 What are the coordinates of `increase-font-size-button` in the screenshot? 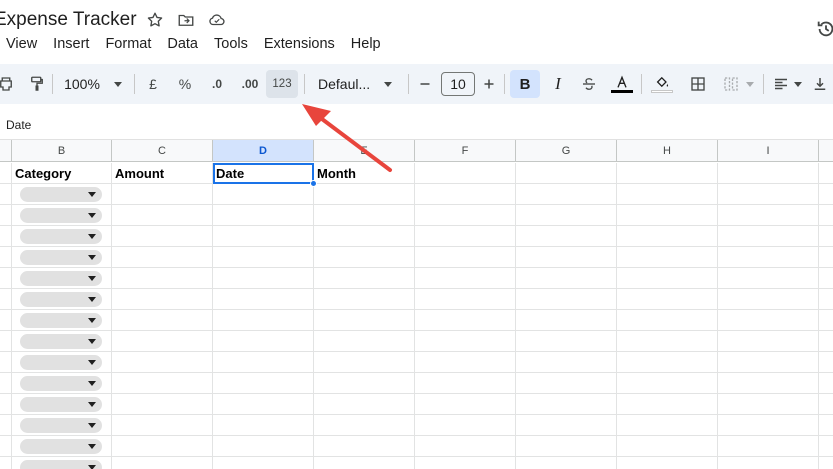 It's located at (489, 84).